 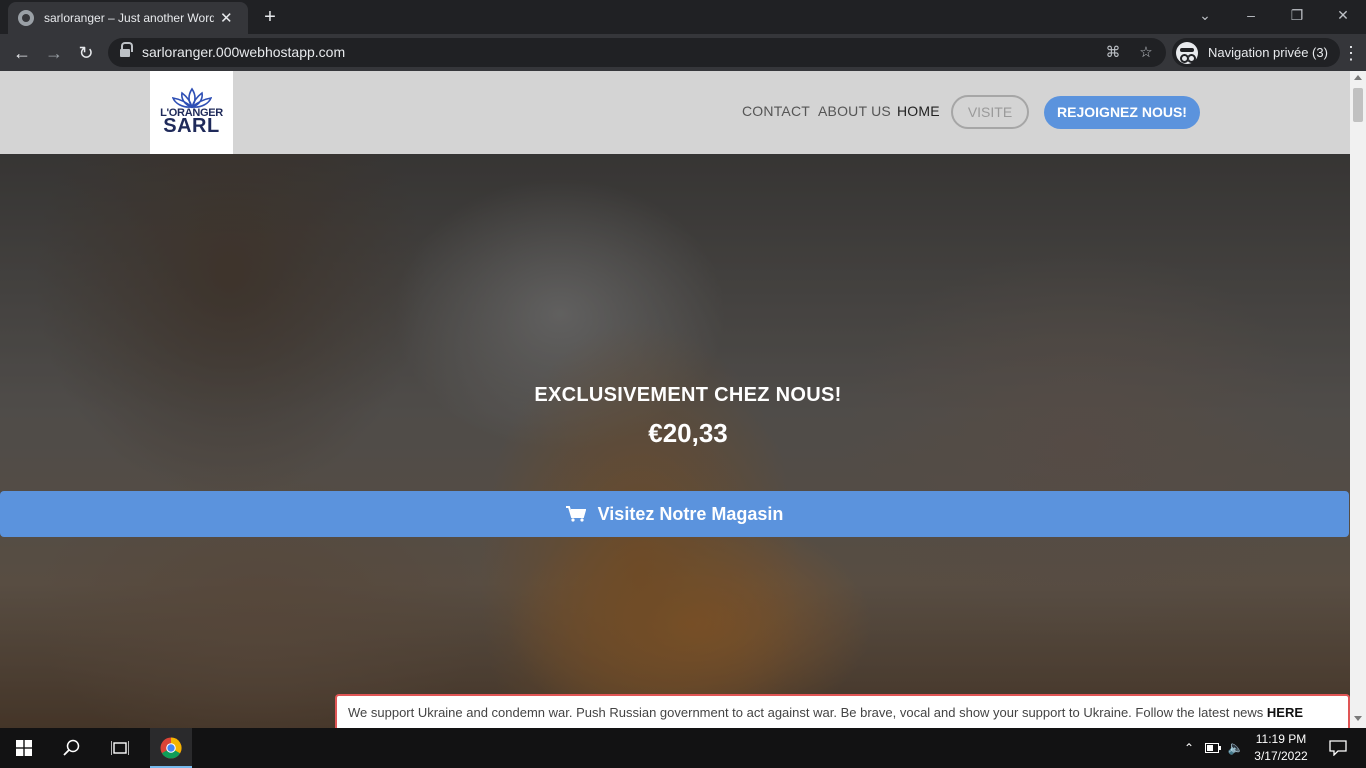 I want to click on logo-text-main: SARL, so click(x=191, y=126).